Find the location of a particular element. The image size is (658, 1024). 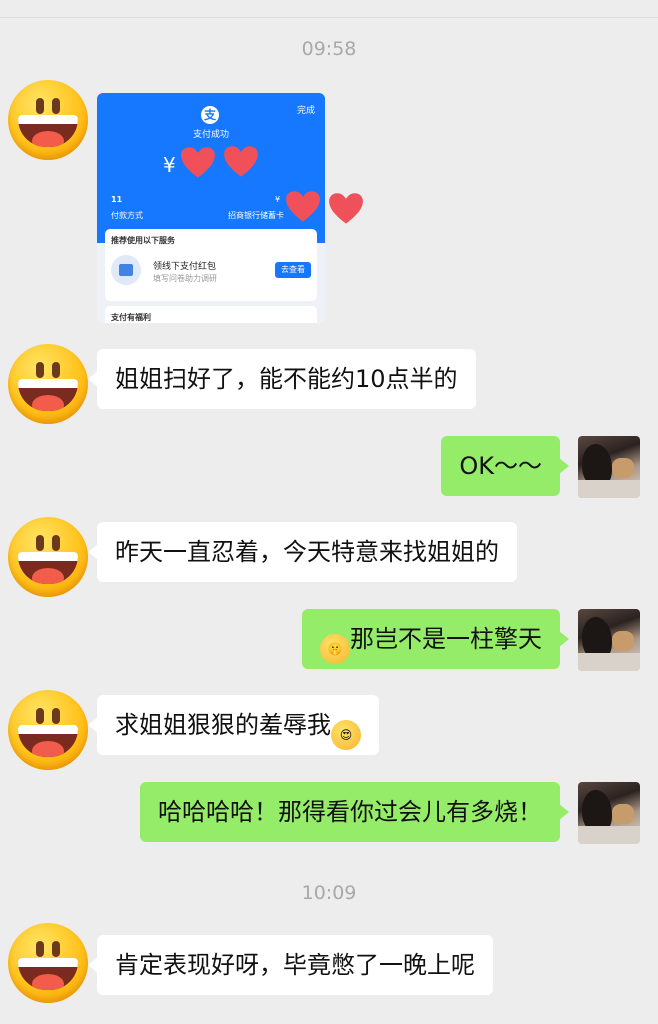

timestamp: 10:09 is located at coordinates (329, 893).